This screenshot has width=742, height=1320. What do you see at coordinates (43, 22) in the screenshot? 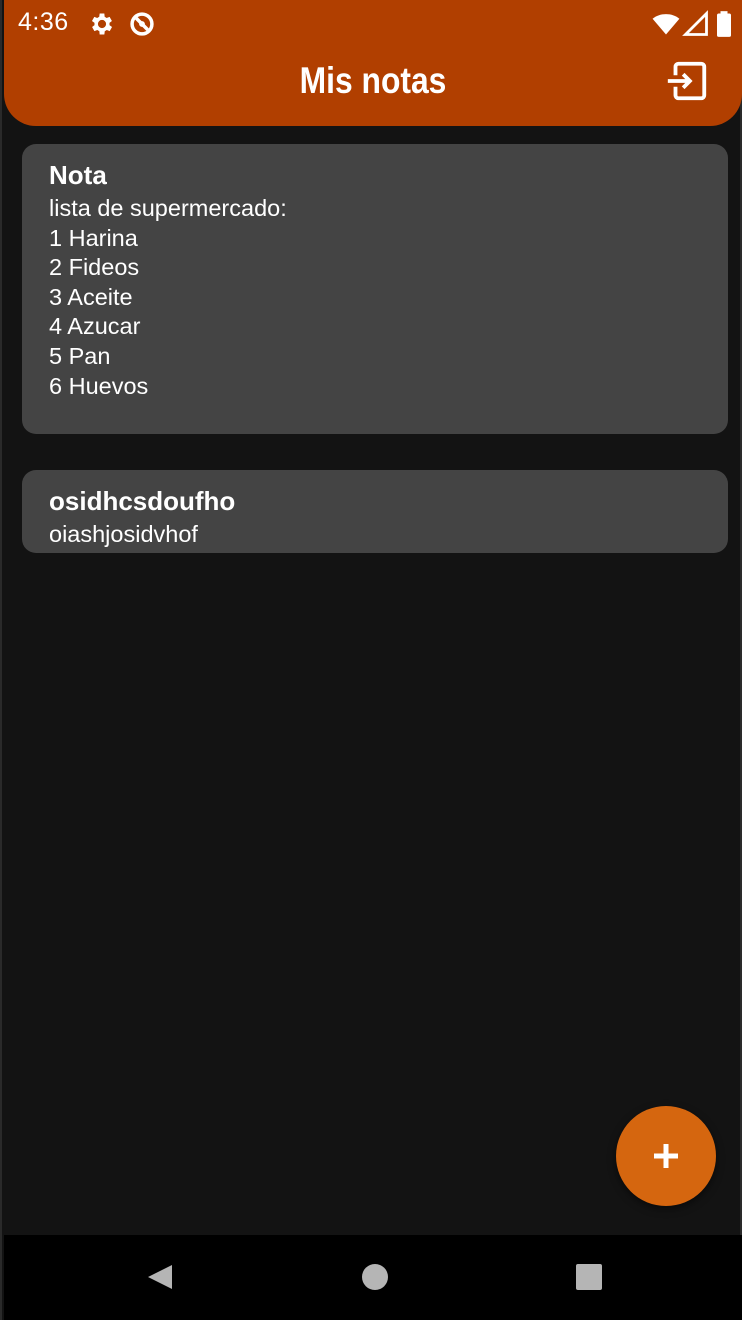
I see `status-time: 4:36` at bounding box center [43, 22].